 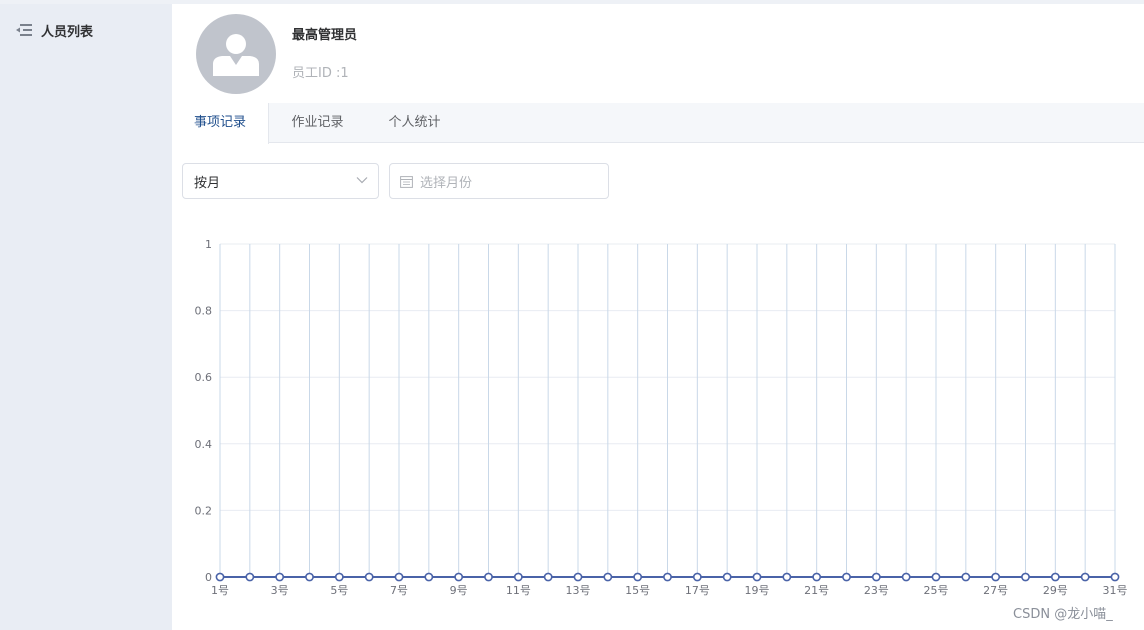 What do you see at coordinates (86, 317) in the screenshot?
I see `sidebar: 人员列表` at bounding box center [86, 317].